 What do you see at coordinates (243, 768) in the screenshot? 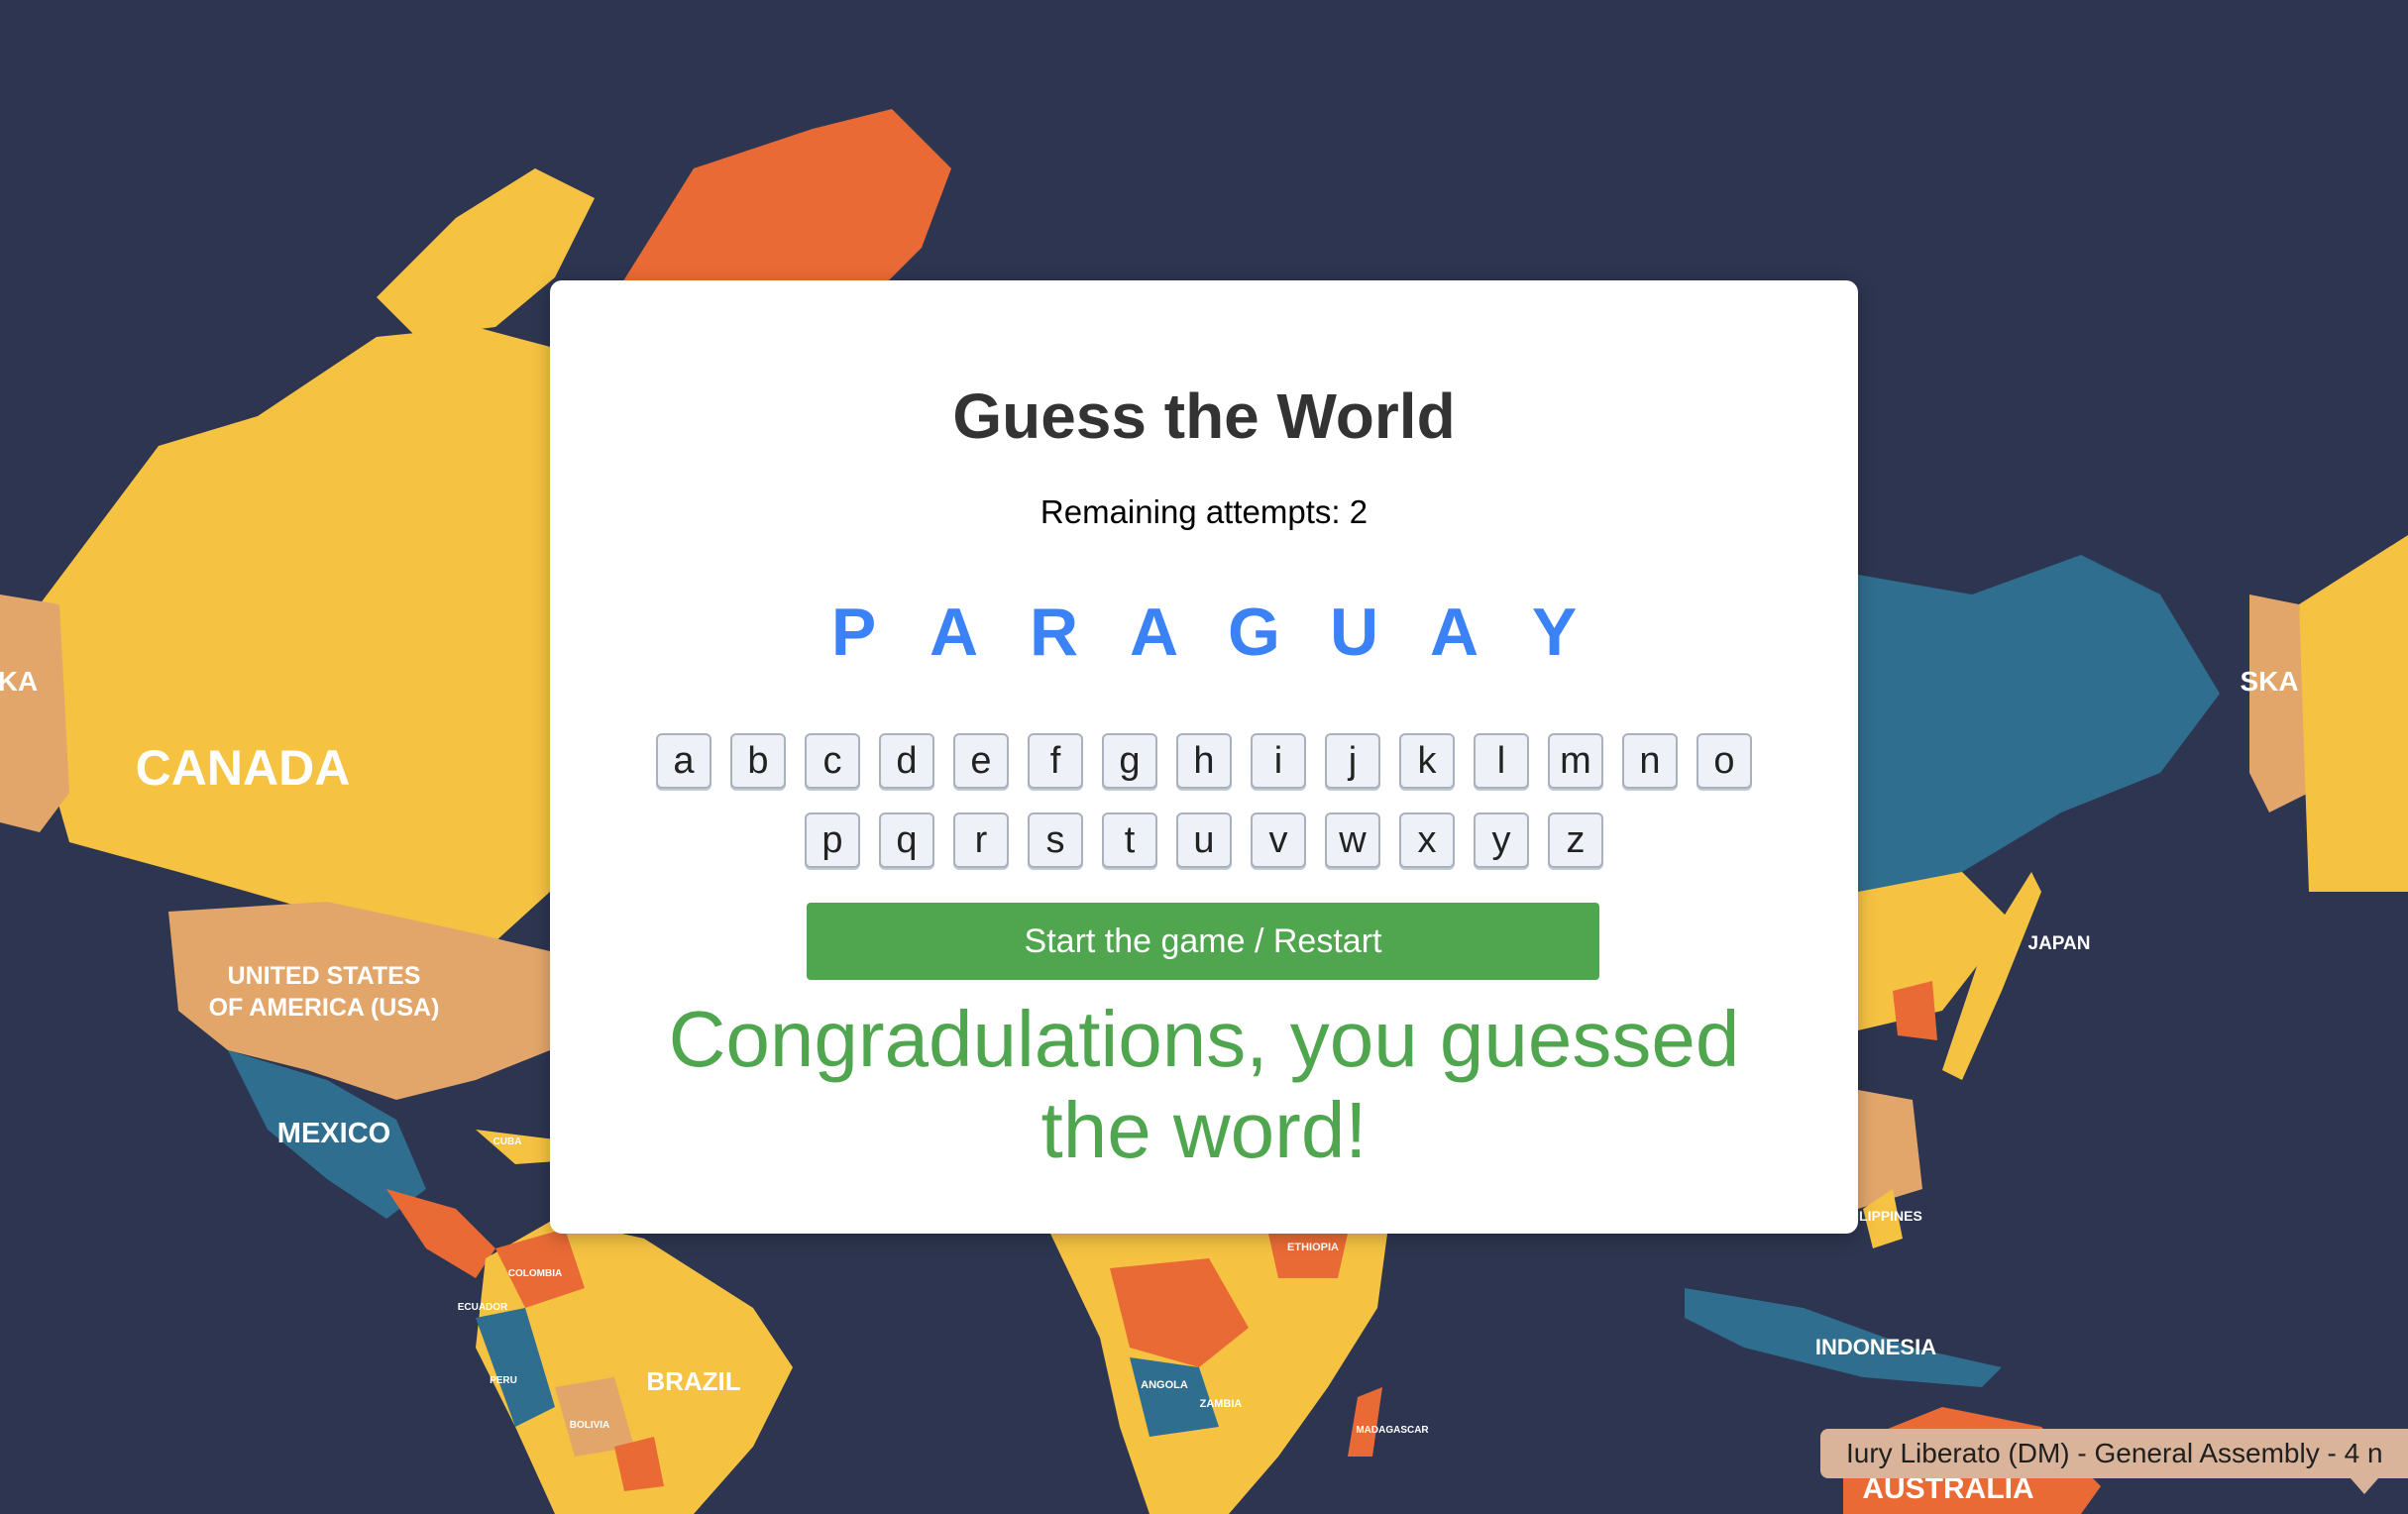
I see `map-label-canada: CANADA` at bounding box center [243, 768].